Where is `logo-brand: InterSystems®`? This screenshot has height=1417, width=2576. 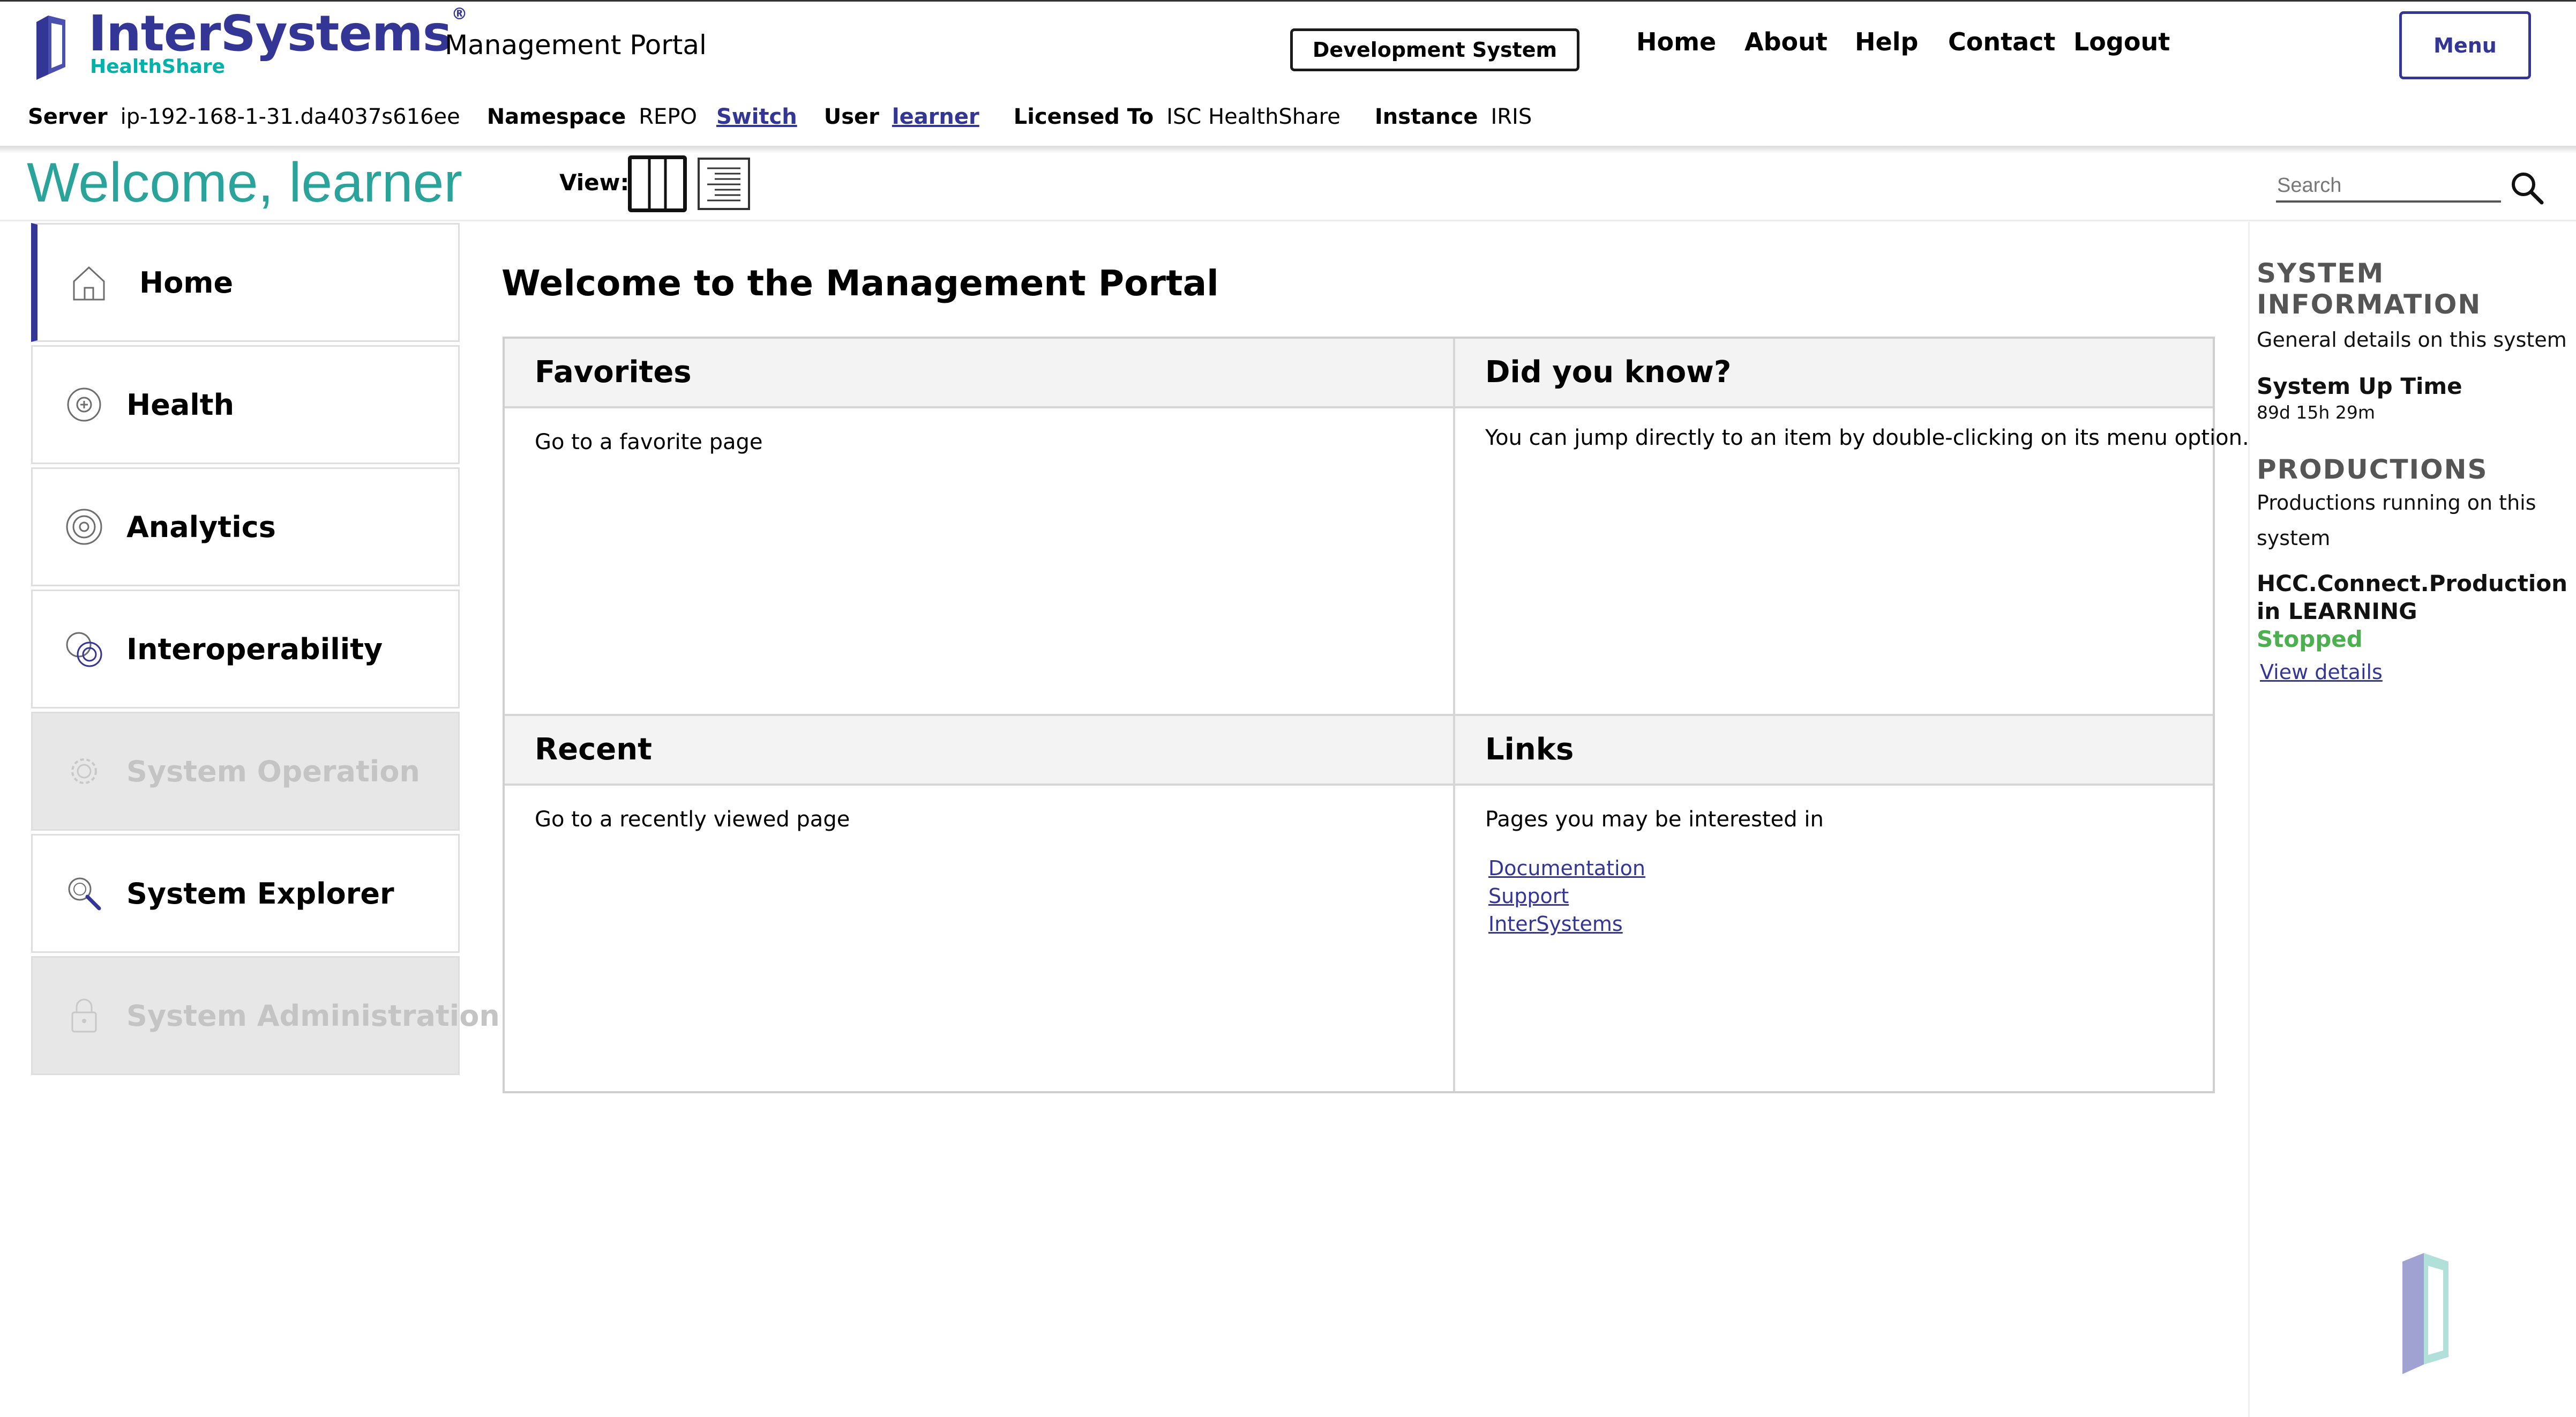
logo-brand: InterSystems® is located at coordinates (277, 33).